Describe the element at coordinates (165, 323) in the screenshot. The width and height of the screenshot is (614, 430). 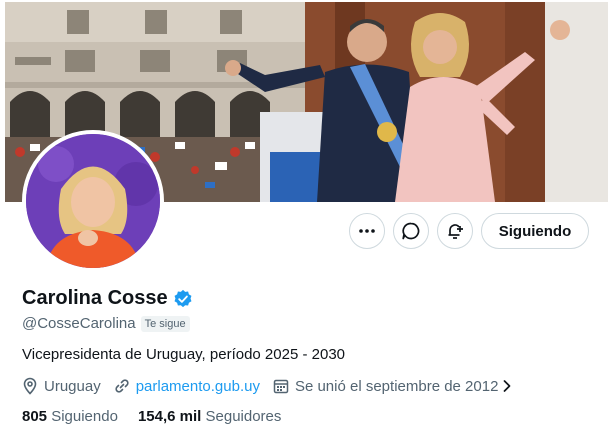
I see `follows-you-badge: Te sigue` at that location.